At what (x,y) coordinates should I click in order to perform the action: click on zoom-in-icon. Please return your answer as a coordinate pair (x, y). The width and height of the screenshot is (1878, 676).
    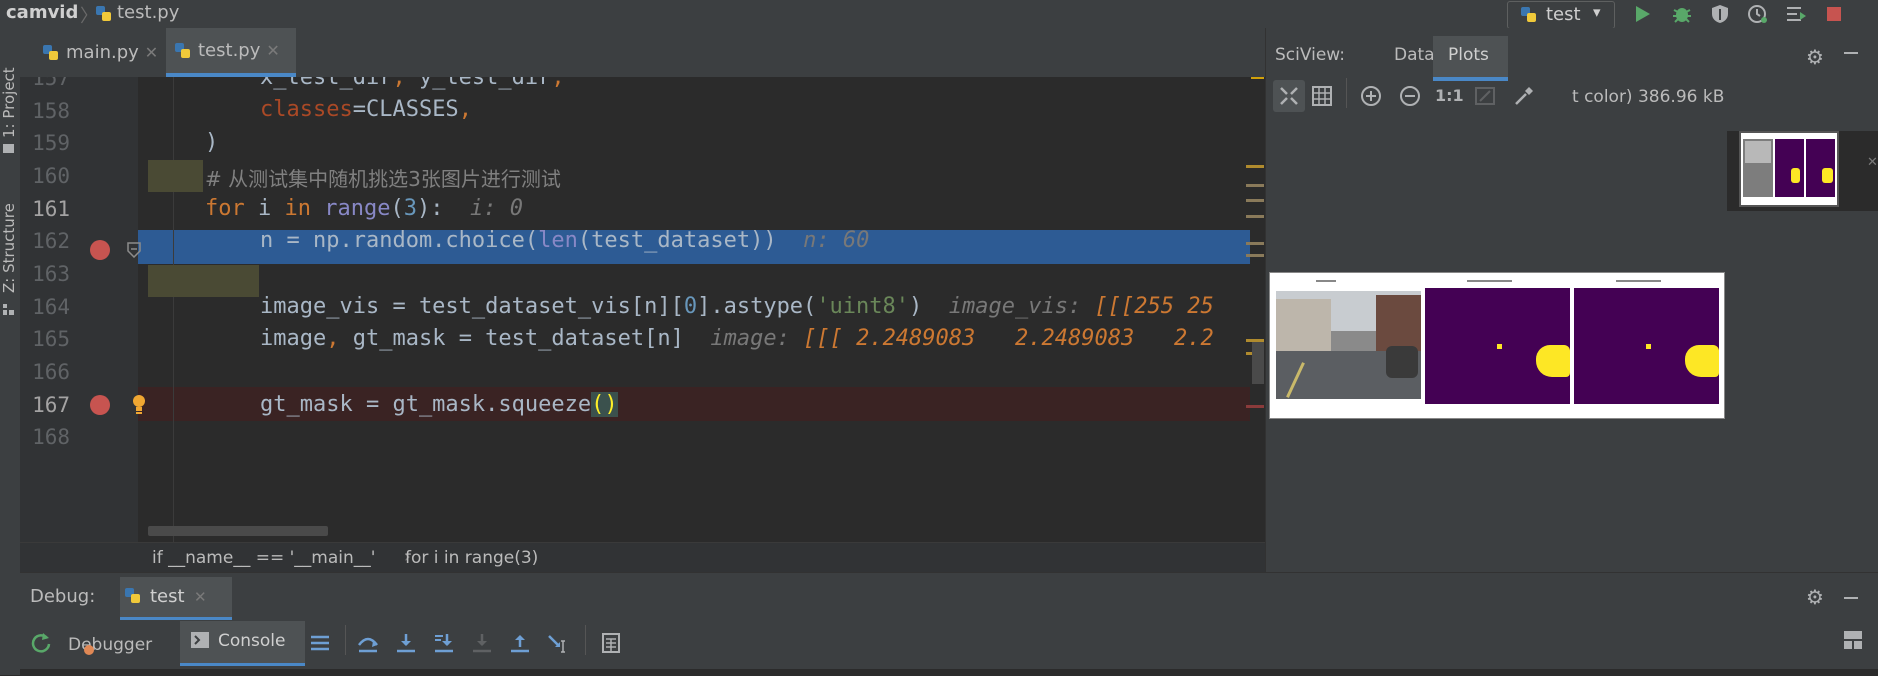
    Looking at the image, I should click on (1371, 98).